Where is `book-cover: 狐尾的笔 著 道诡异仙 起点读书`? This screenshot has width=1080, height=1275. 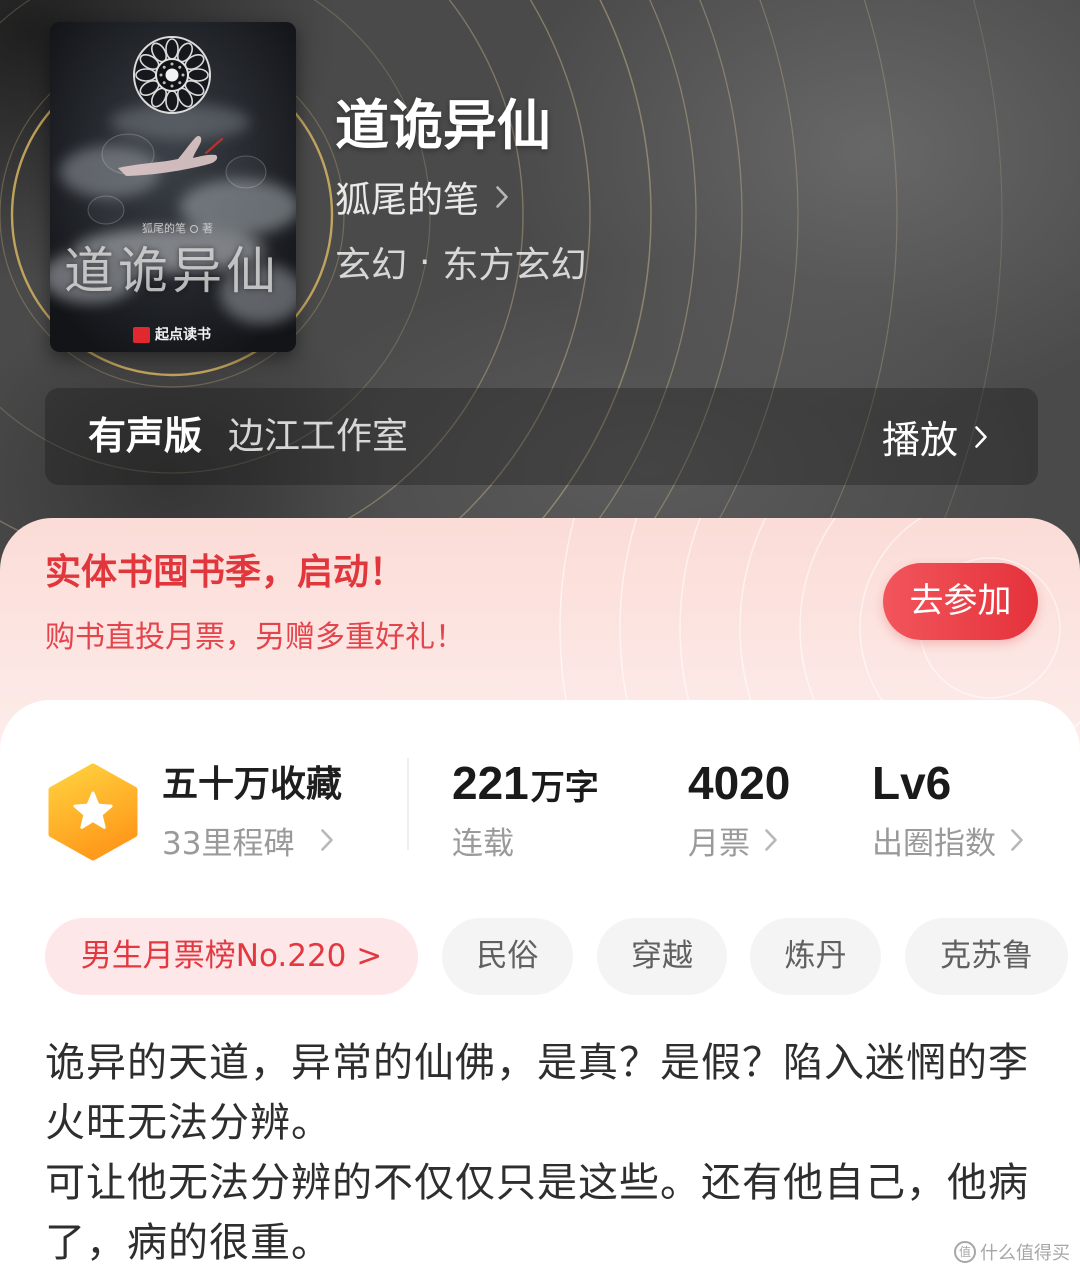 book-cover: 狐尾的笔 著 道诡异仙 起点读书 is located at coordinates (173, 187).